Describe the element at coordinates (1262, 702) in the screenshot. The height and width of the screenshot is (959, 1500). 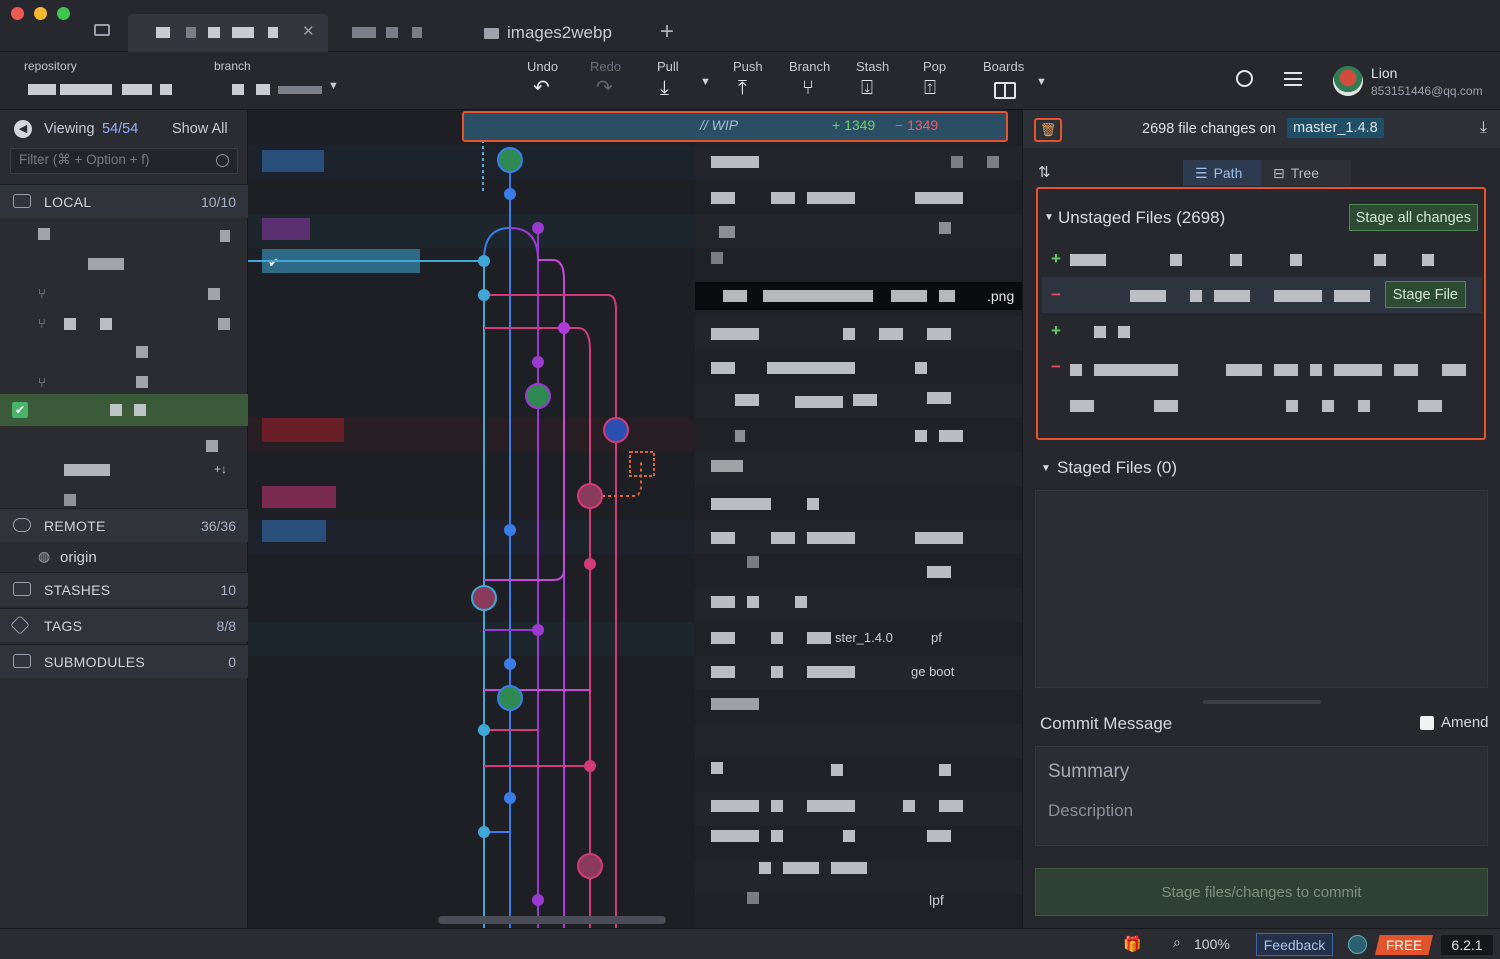
I see `resize-handle` at that location.